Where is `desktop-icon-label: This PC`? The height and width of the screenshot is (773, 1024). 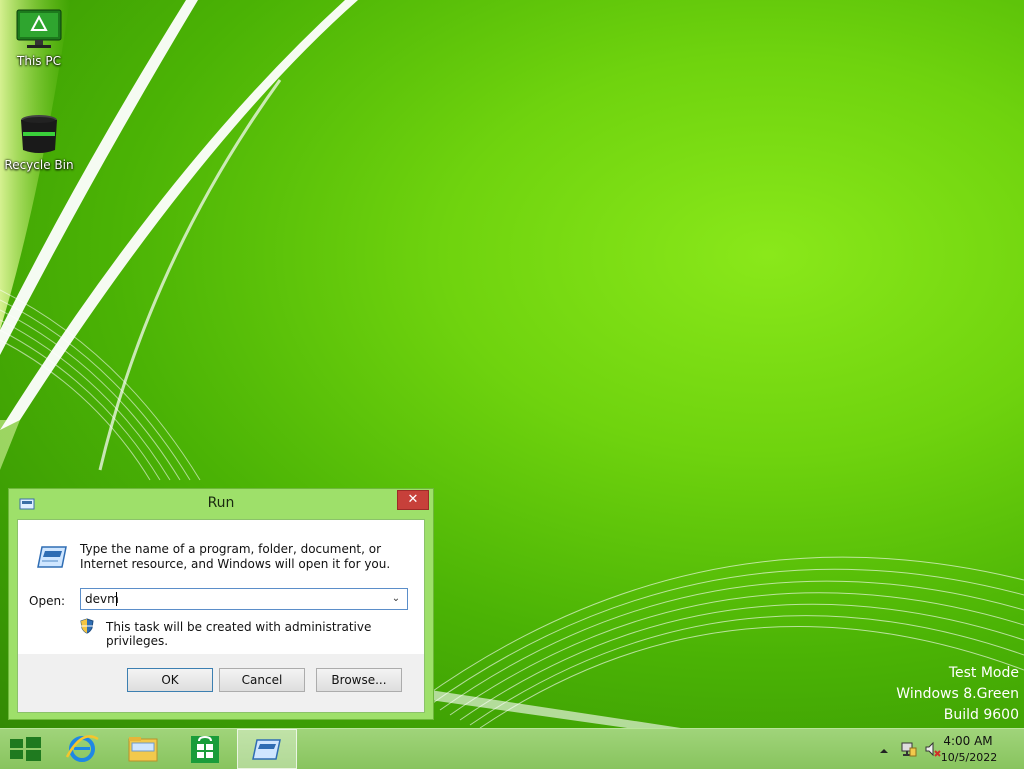 desktop-icon-label: This PC is located at coordinates (39, 61).